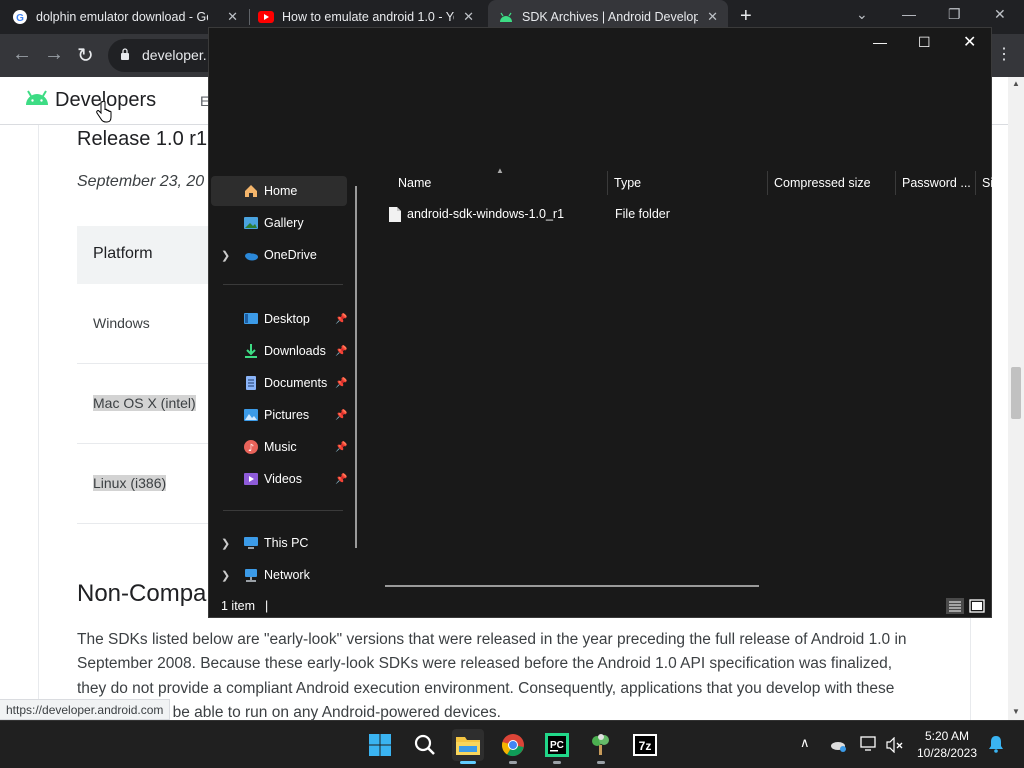  Describe the element at coordinates (238, 606) in the screenshot. I see `item-count: 1 item` at that location.